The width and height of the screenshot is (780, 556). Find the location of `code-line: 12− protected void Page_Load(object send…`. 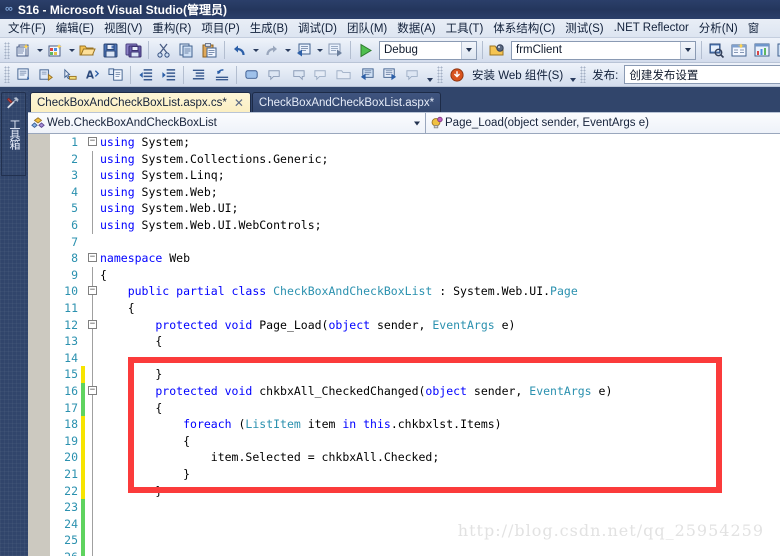

code-line: 12− protected void Page_Load(object send… is located at coordinates (416, 325).